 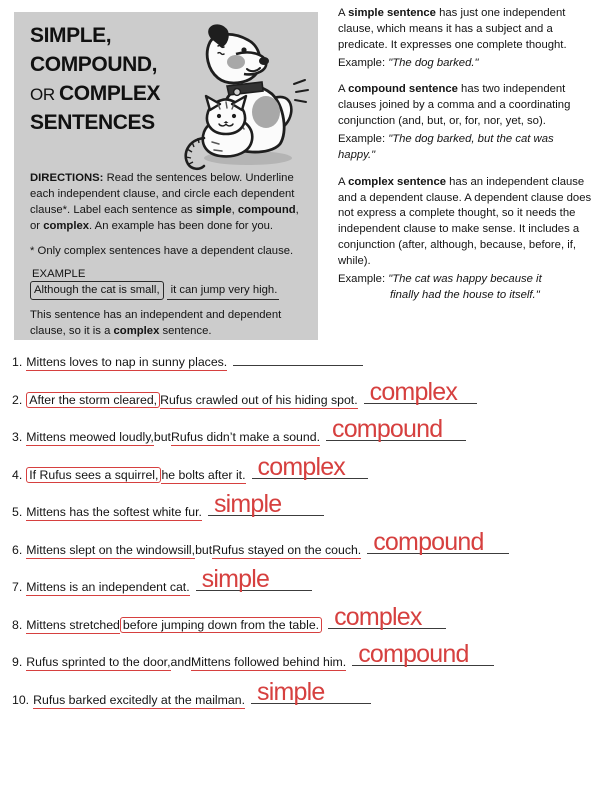 What do you see at coordinates (139, 700) in the screenshot?
I see `independent-clause-underline: Rufus barked excitedly at the mailman.` at bounding box center [139, 700].